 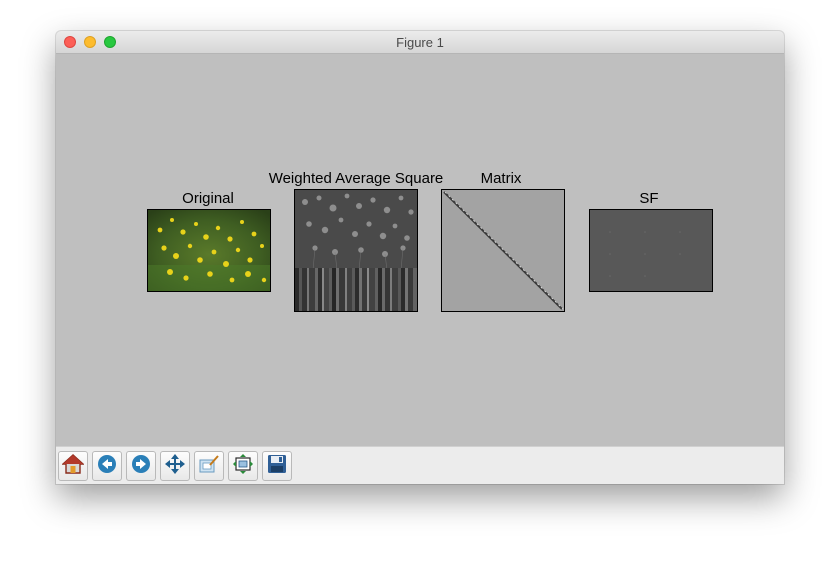 I want to click on home-icon, so click(x=73, y=466).